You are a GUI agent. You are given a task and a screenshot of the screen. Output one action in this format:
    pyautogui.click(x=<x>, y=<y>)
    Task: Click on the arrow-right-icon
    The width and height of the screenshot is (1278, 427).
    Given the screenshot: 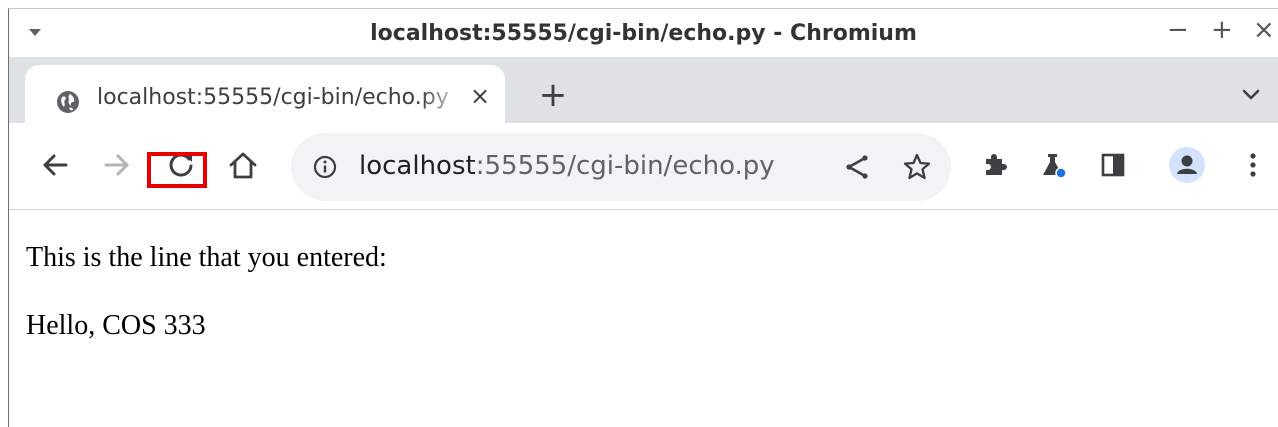 What is the action you would take?
    pyautogui.click(x=116, y=165)
    